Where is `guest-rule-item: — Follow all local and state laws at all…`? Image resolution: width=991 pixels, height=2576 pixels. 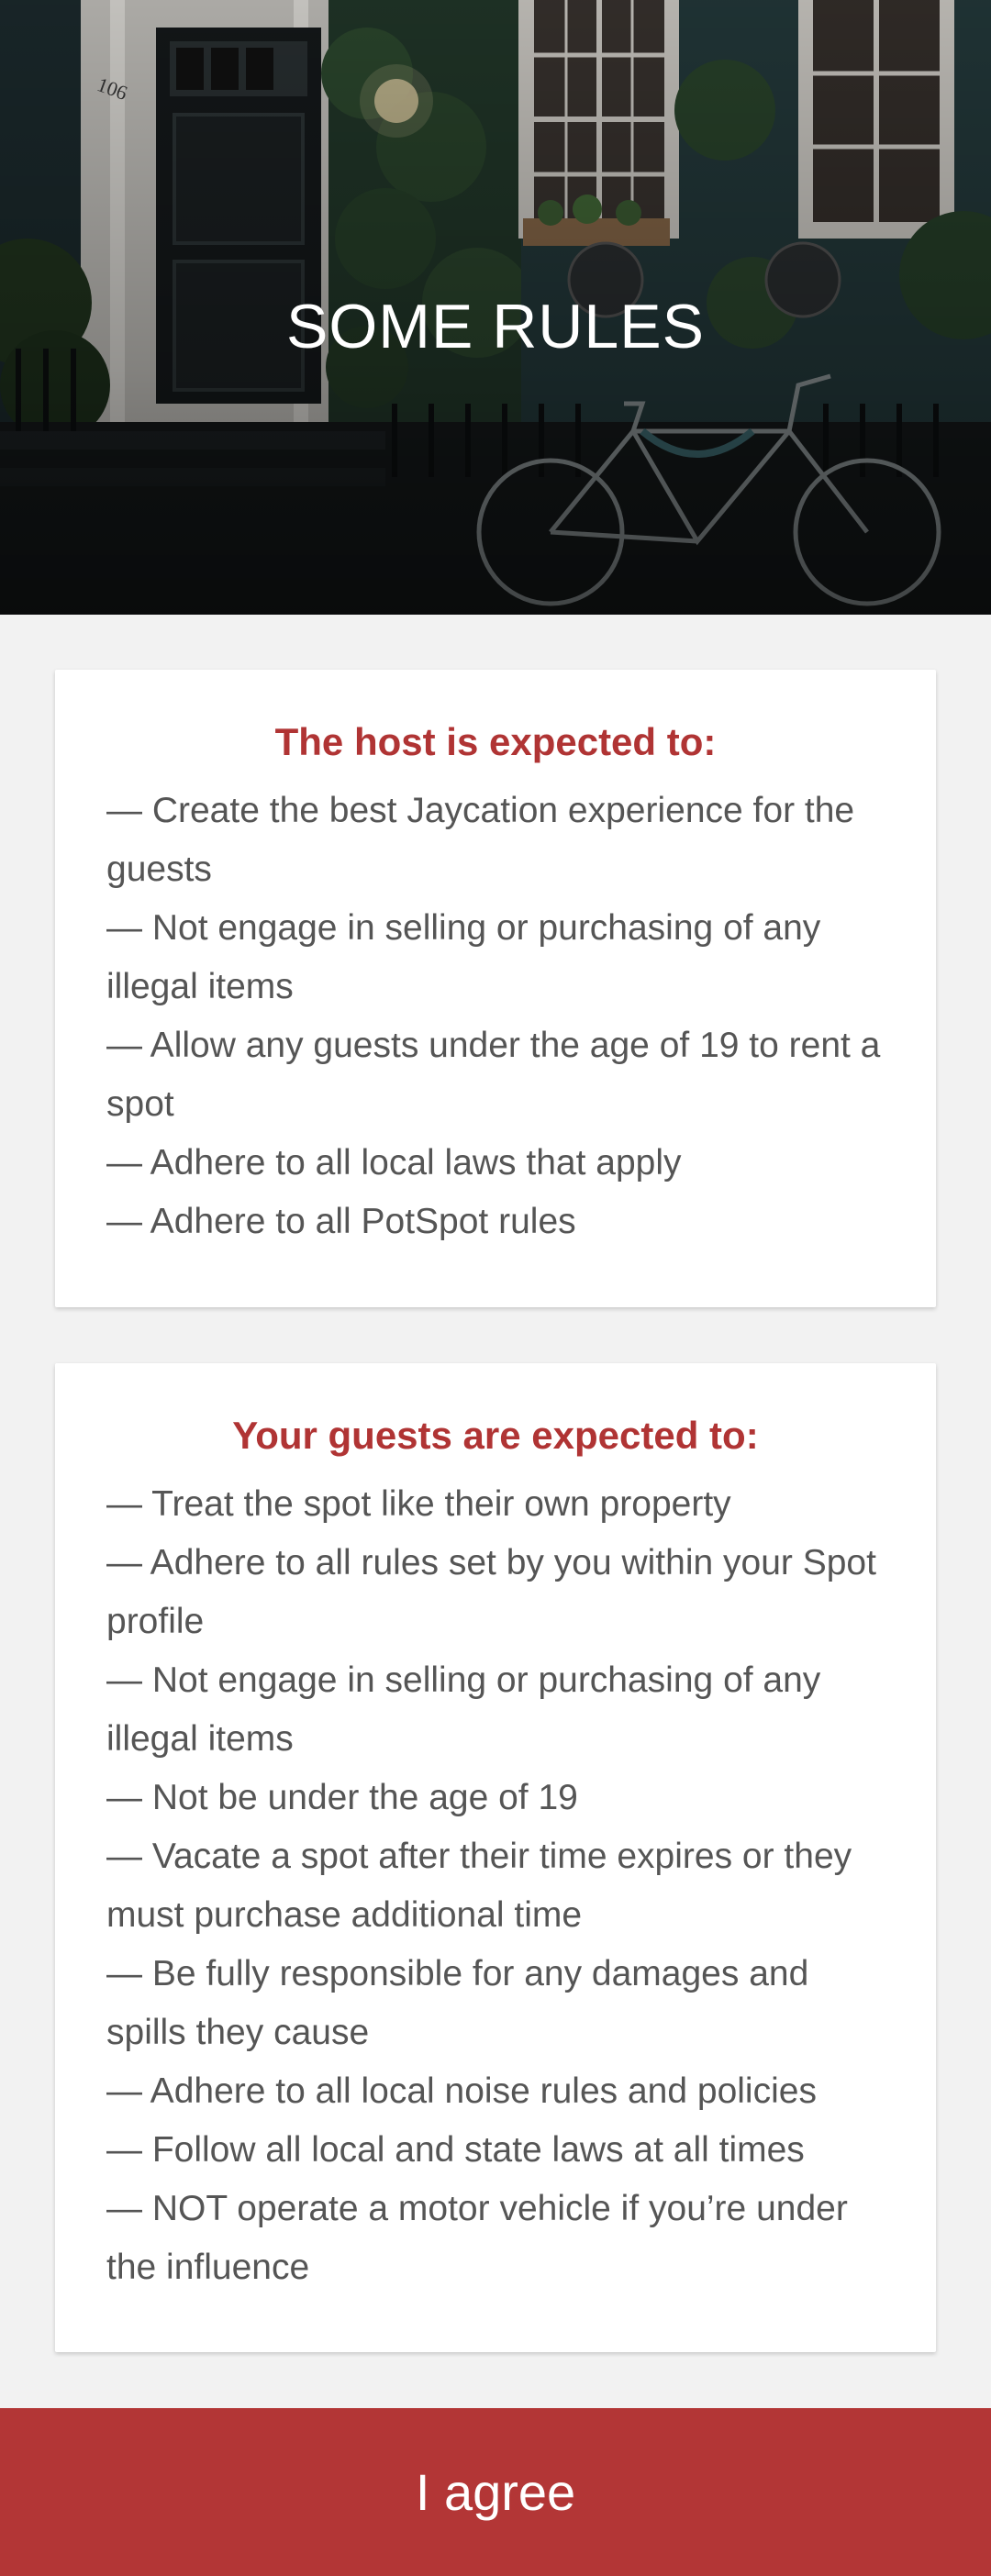 guest-rule-item: — Follow all local and state laws at all… is located at coordinates (455, 2150).